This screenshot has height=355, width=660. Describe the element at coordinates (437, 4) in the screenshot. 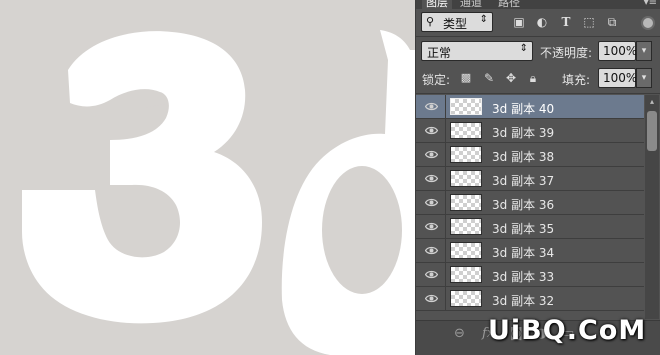

I see `tab-layers: 图层` at that location.